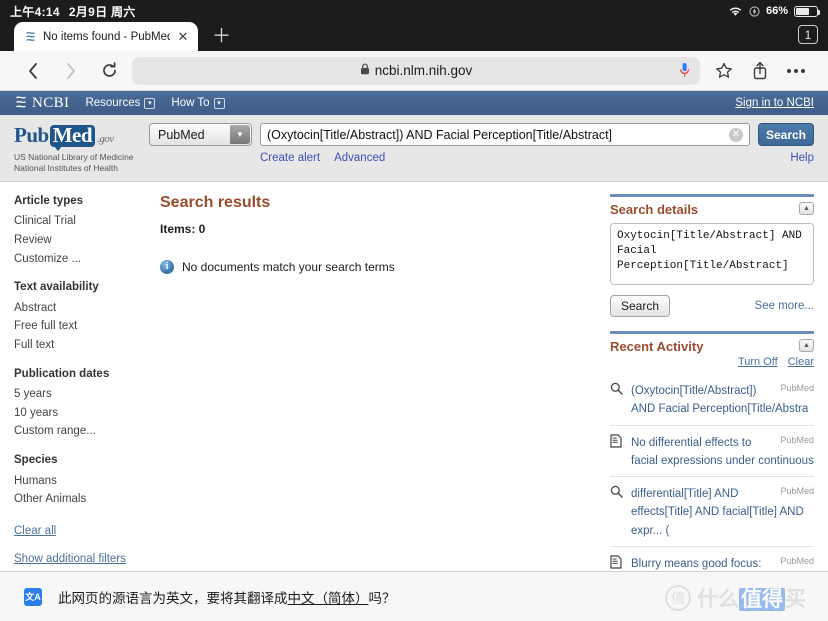  Describe the element at coordinates (167, 266) in the screenshot. I see `info-icon: i` at that location.